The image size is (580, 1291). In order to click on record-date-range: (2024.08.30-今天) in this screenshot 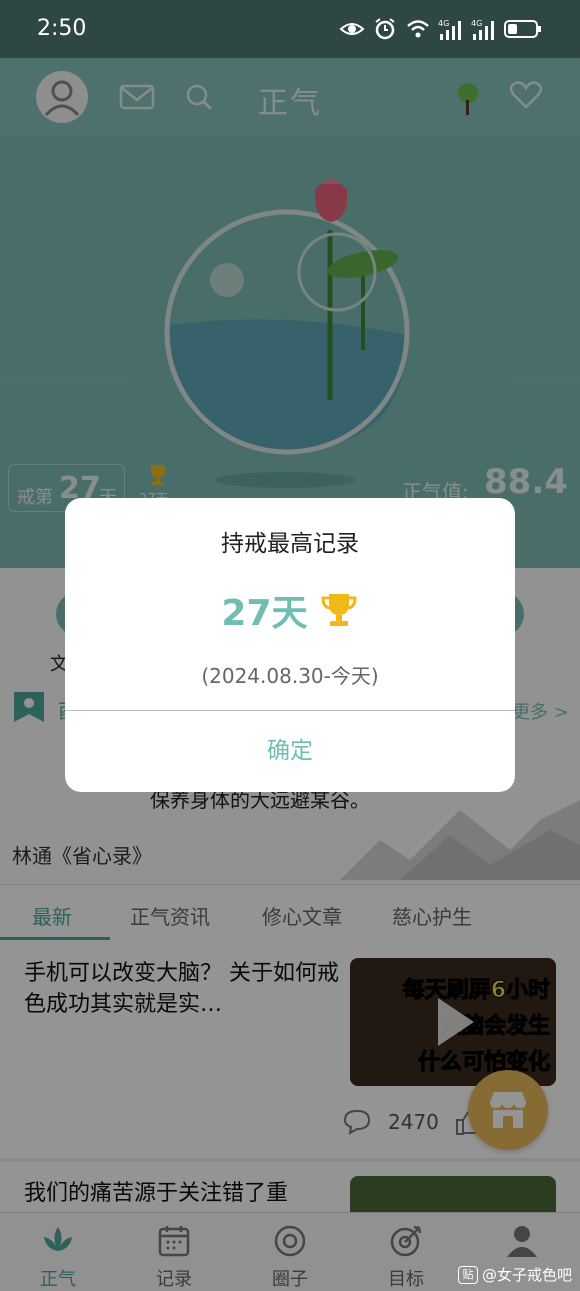, I will do `click(290, 676)`.